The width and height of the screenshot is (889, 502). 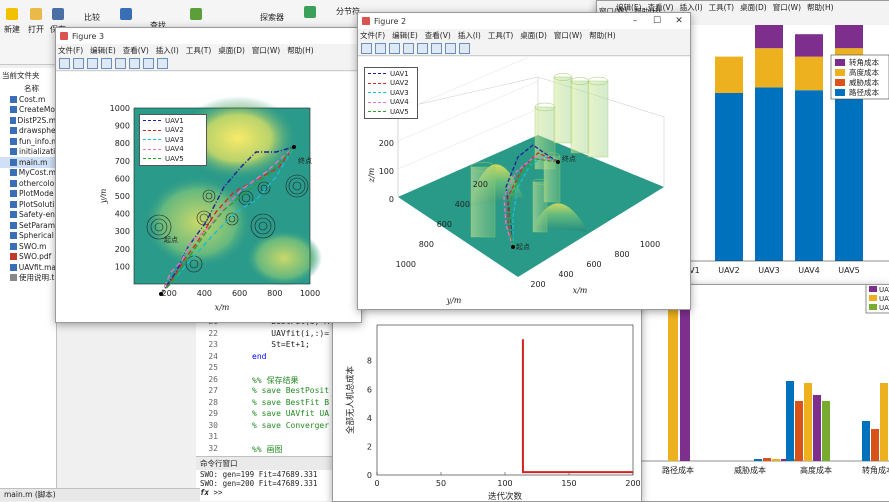 I want to click on new-icon, so click(x=12, y=14).